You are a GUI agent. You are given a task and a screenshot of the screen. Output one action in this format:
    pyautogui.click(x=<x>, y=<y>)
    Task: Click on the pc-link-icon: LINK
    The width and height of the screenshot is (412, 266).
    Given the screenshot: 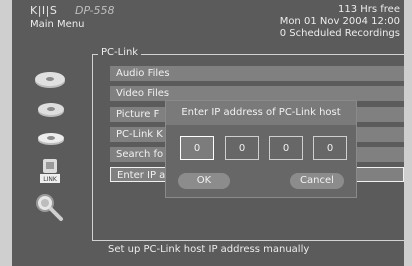 What is the action you would take?
    pyautogui.click(x=50, y=173)
    